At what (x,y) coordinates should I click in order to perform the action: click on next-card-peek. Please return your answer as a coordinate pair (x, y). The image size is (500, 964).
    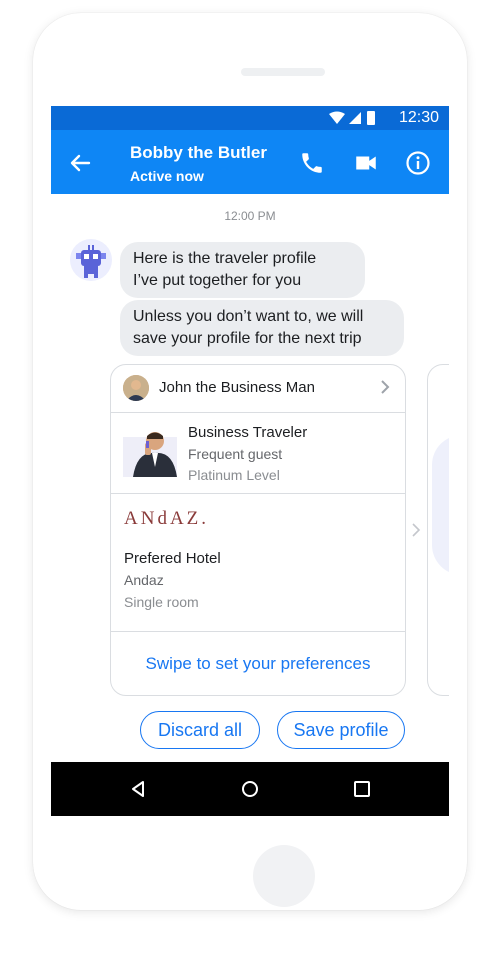
    Looking at the image, I should click on (438, 530).